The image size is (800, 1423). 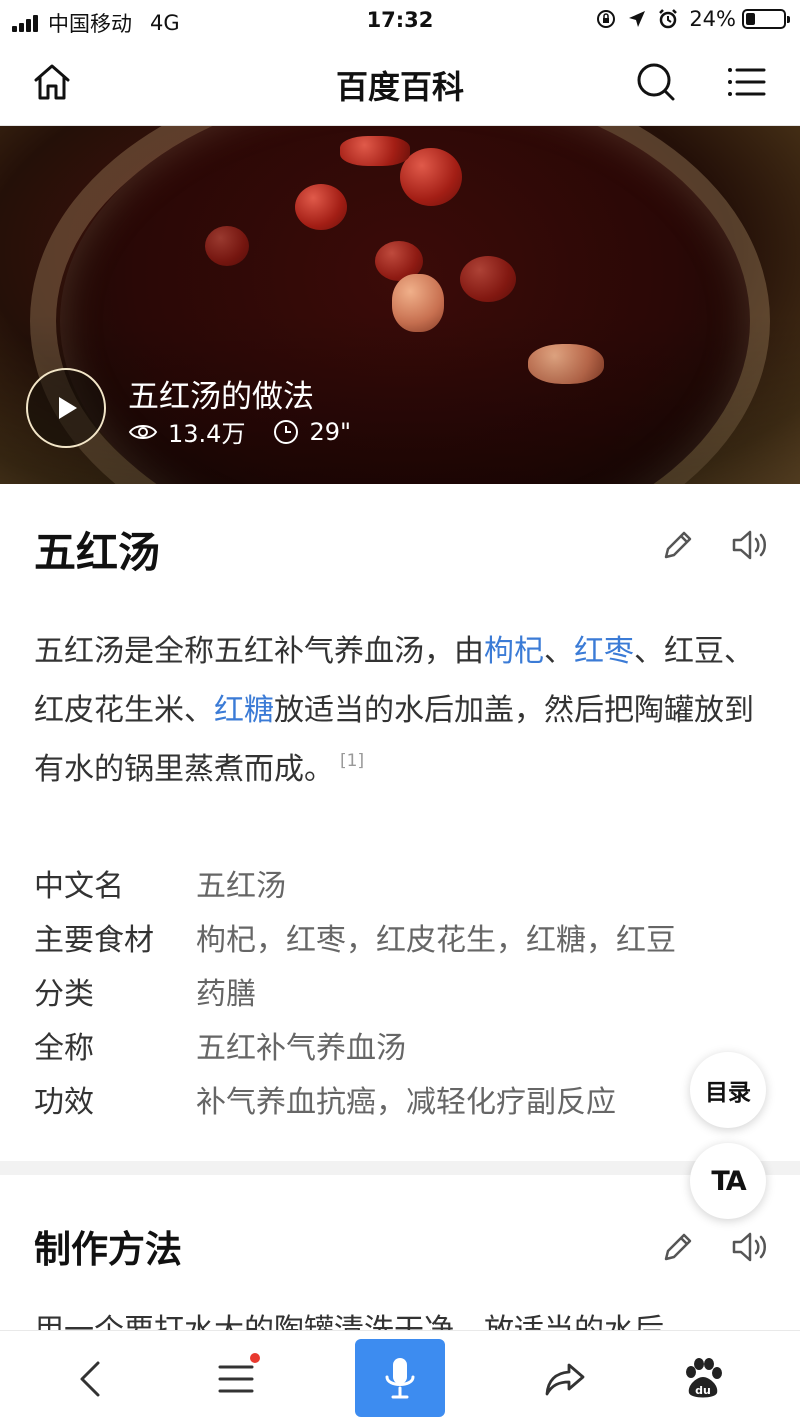 I want to click on infobox-row: 中文名 五红汤, so click(x=404, y=883).